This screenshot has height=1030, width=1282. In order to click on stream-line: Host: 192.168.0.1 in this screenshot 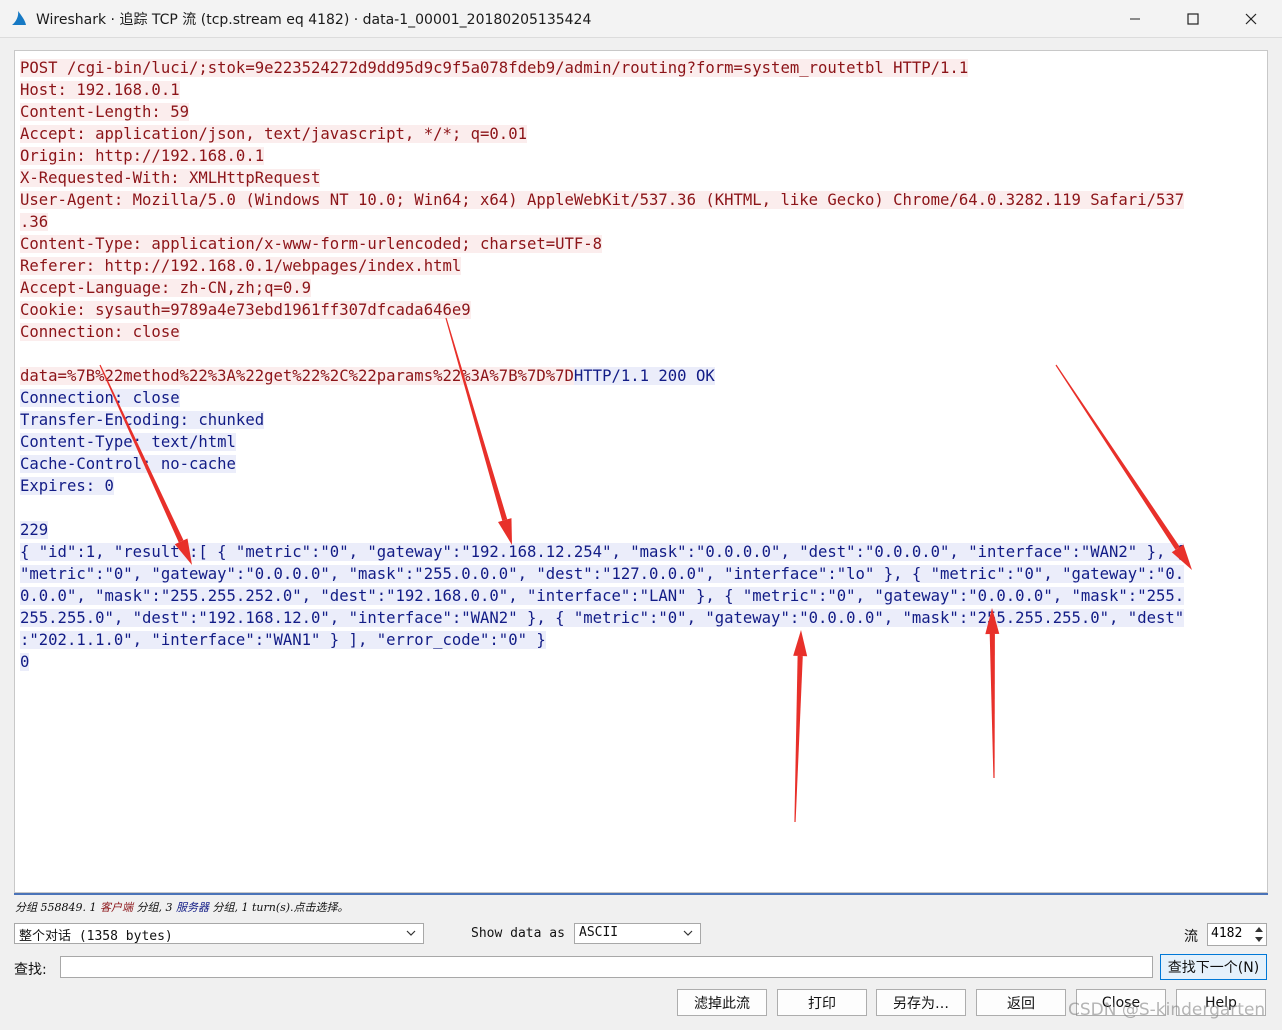, I will do `click(100, 90)`.